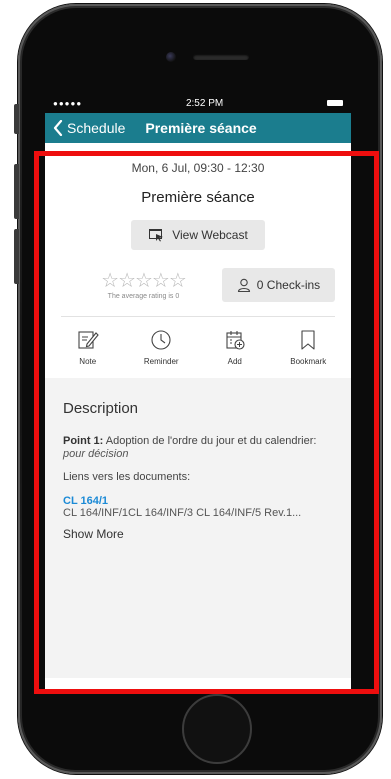  Describe the element at coordinates (83, 441) in the screenshot. I see `point-label: Point 1:` at that location.